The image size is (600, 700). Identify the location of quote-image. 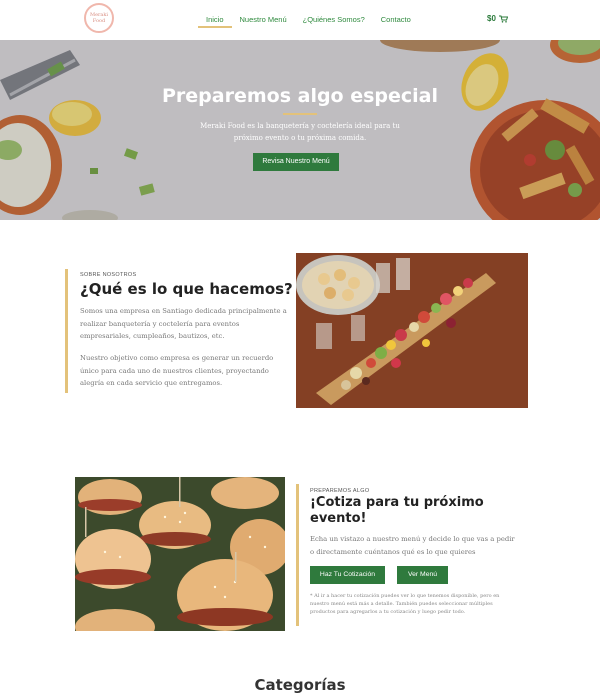
(180, 554).